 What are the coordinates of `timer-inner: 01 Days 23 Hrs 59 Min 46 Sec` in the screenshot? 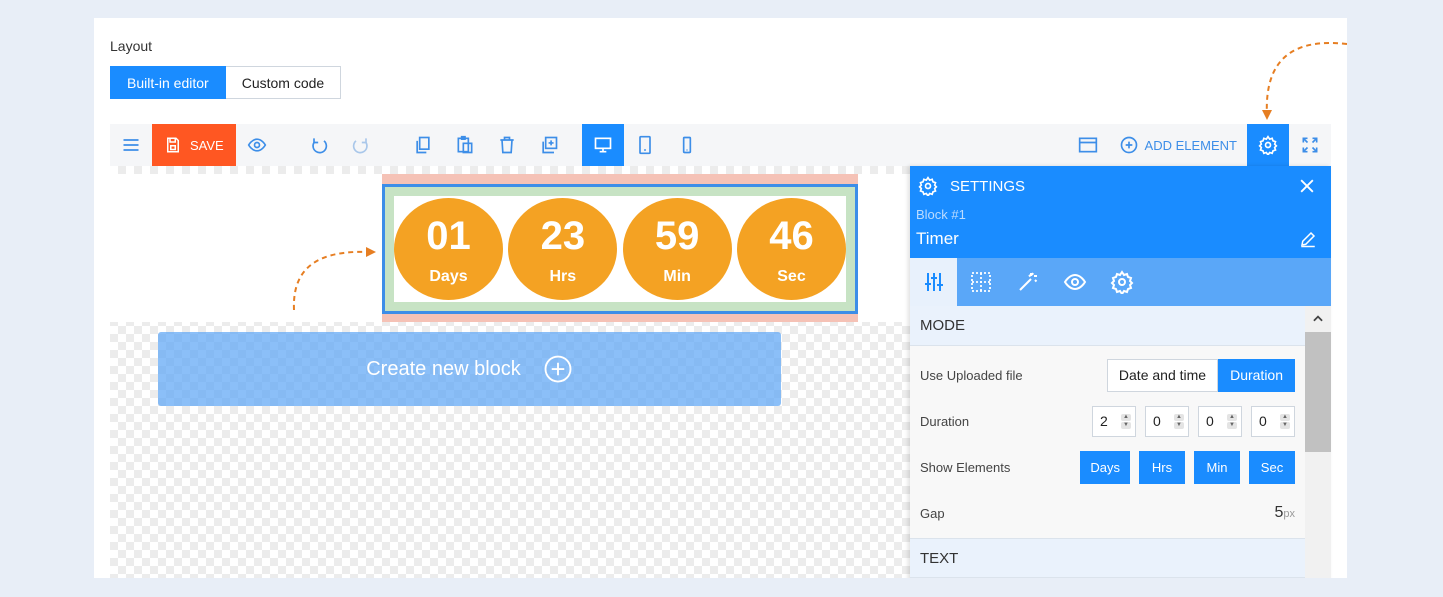 It's located at (620, 249).